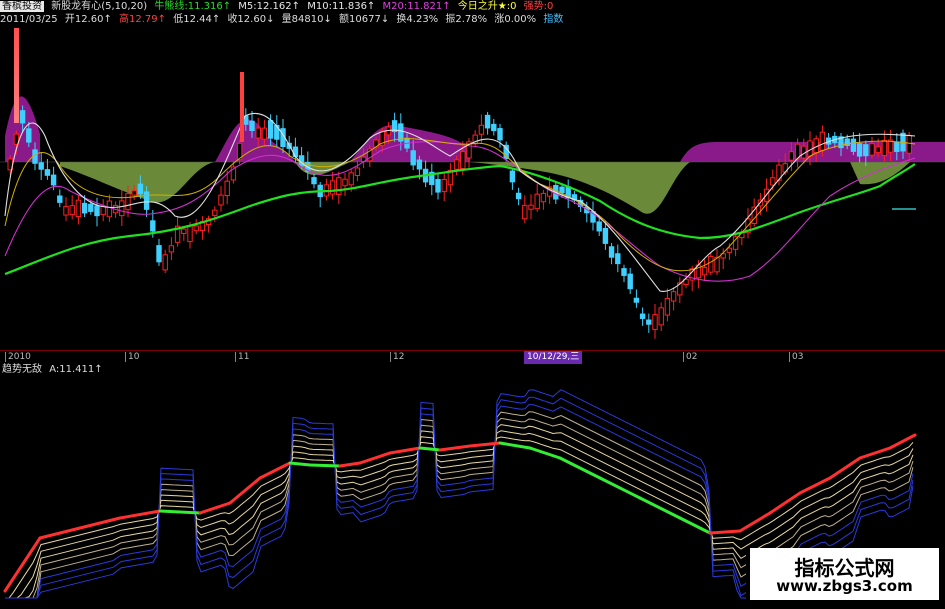 This screenshot has width=945, height=609. Describe the element at coordinates (844, 586) in the screenshot. I see `watermark-url: www.zbgs3.com` at that location.